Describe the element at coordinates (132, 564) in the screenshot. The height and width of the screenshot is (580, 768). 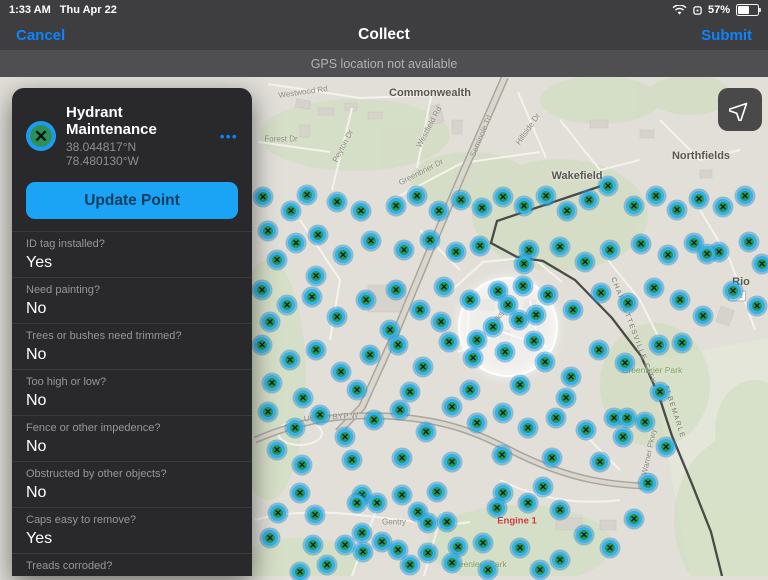
I see `feature-field: Treads corroded?No` at that location.